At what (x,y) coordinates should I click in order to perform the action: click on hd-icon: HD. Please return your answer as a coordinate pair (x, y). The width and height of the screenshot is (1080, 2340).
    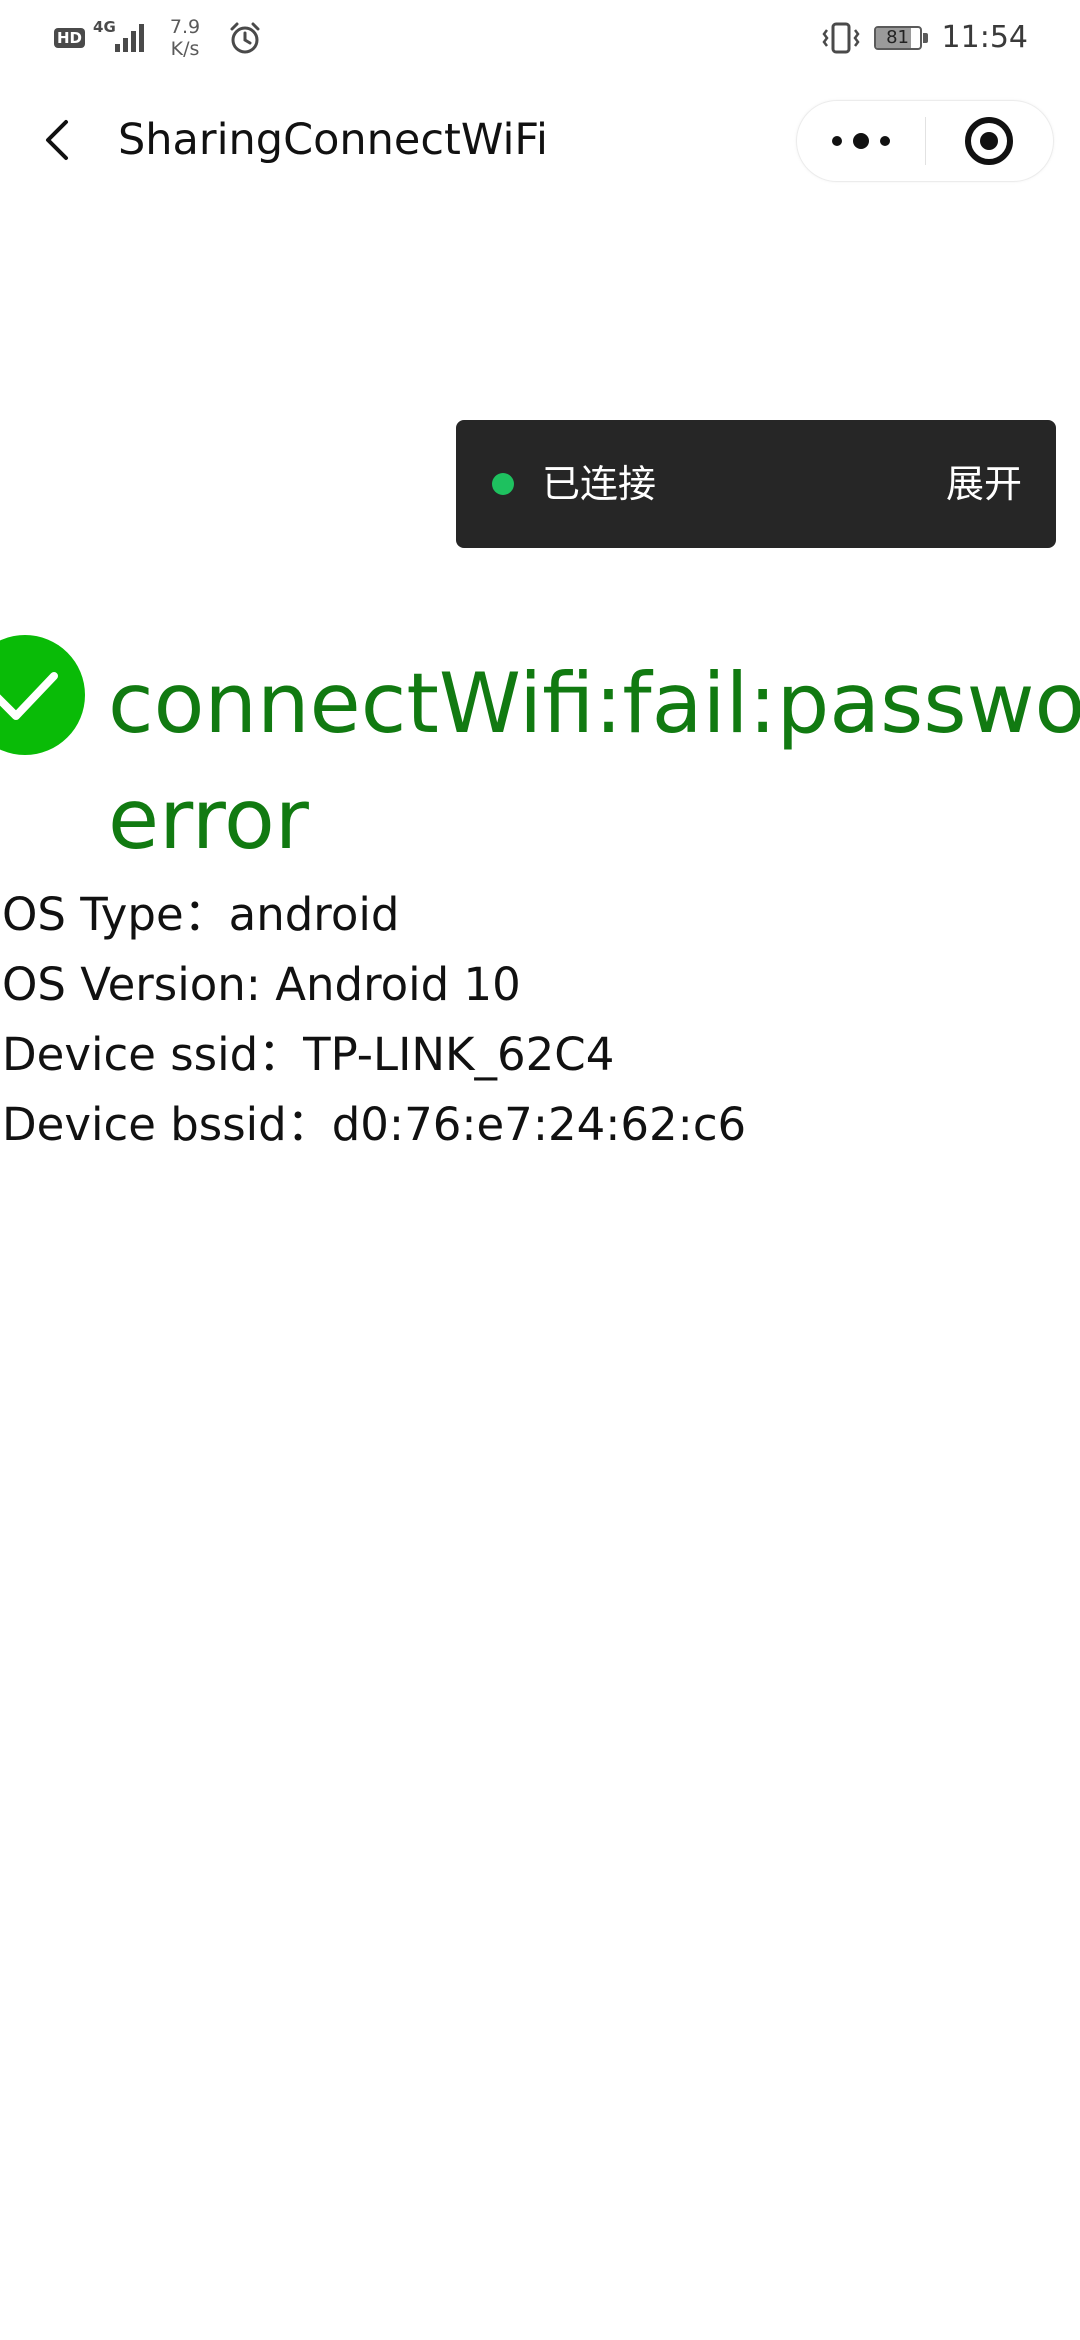
    Looking at the image, I should click on (70, 38).